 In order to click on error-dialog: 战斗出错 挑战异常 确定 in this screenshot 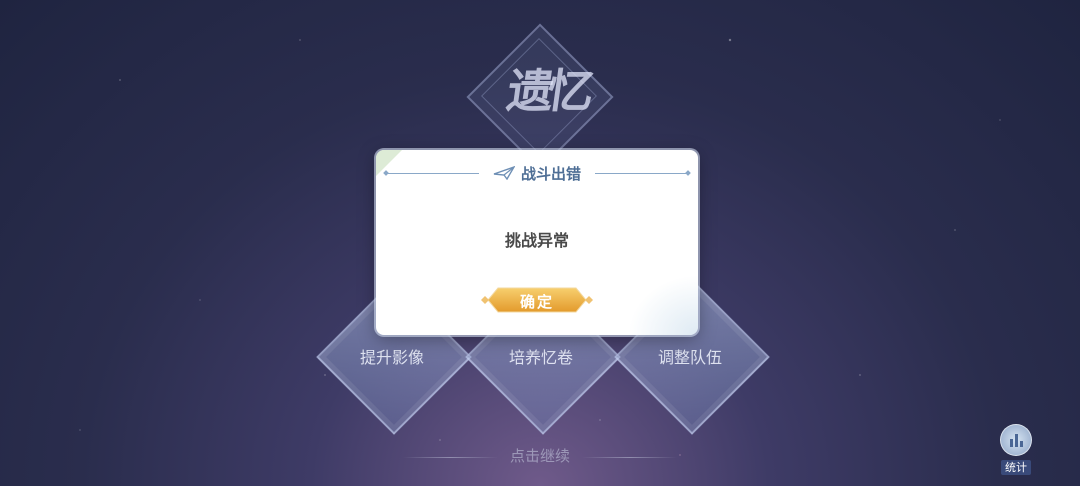, I will do `click(537, 242)`.